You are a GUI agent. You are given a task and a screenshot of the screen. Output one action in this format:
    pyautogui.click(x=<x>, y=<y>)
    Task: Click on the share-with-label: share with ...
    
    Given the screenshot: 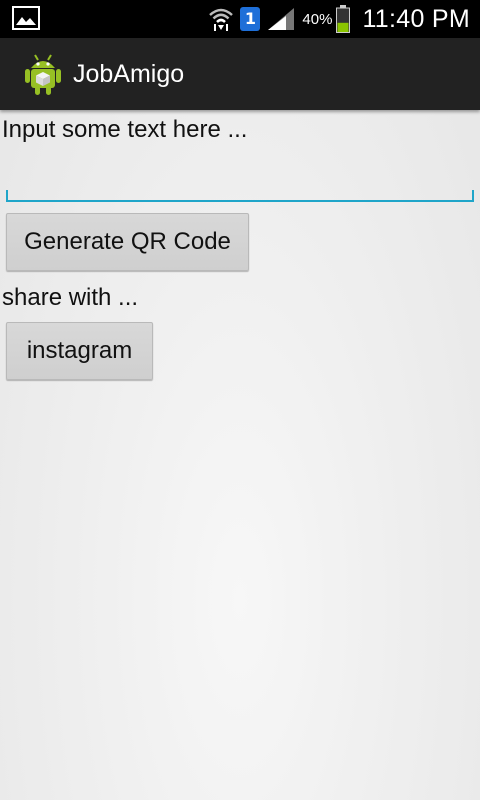 What is the action you would take?
    pyautogui.click(x=70, y=297)
    